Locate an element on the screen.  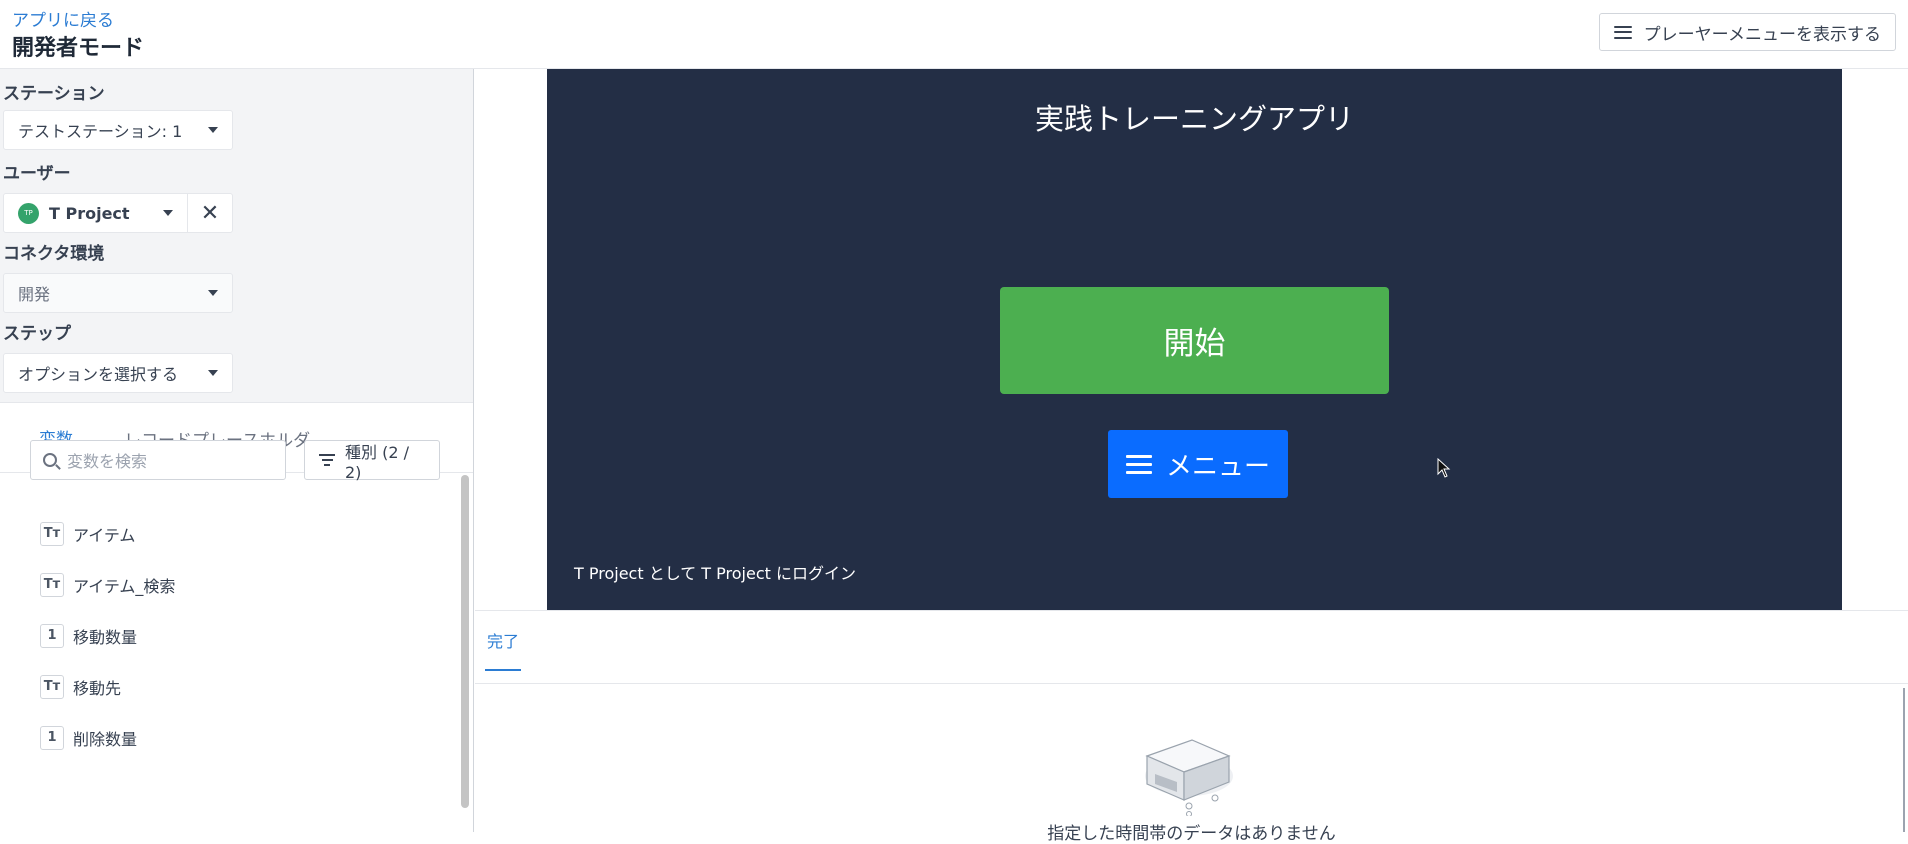
variable-name: アイテム is located at coordinates (104, 535).